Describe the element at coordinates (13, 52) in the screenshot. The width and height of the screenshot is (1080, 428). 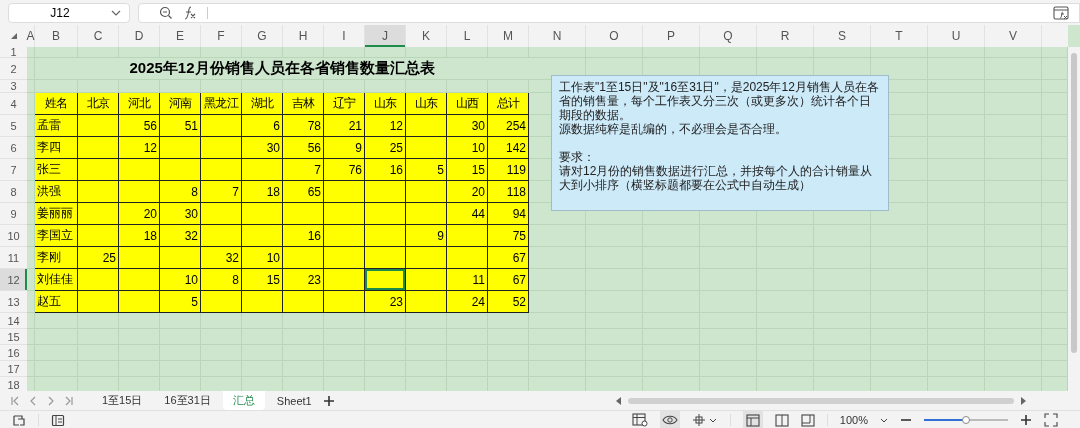
I see `row-header: 1` at that location.